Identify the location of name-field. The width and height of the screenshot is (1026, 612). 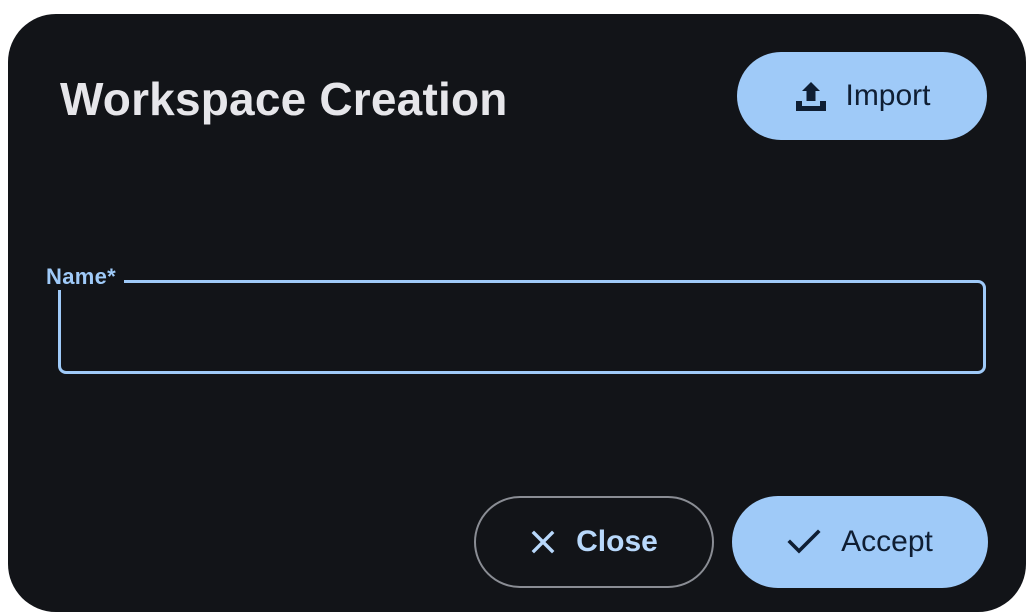
(522, 327).